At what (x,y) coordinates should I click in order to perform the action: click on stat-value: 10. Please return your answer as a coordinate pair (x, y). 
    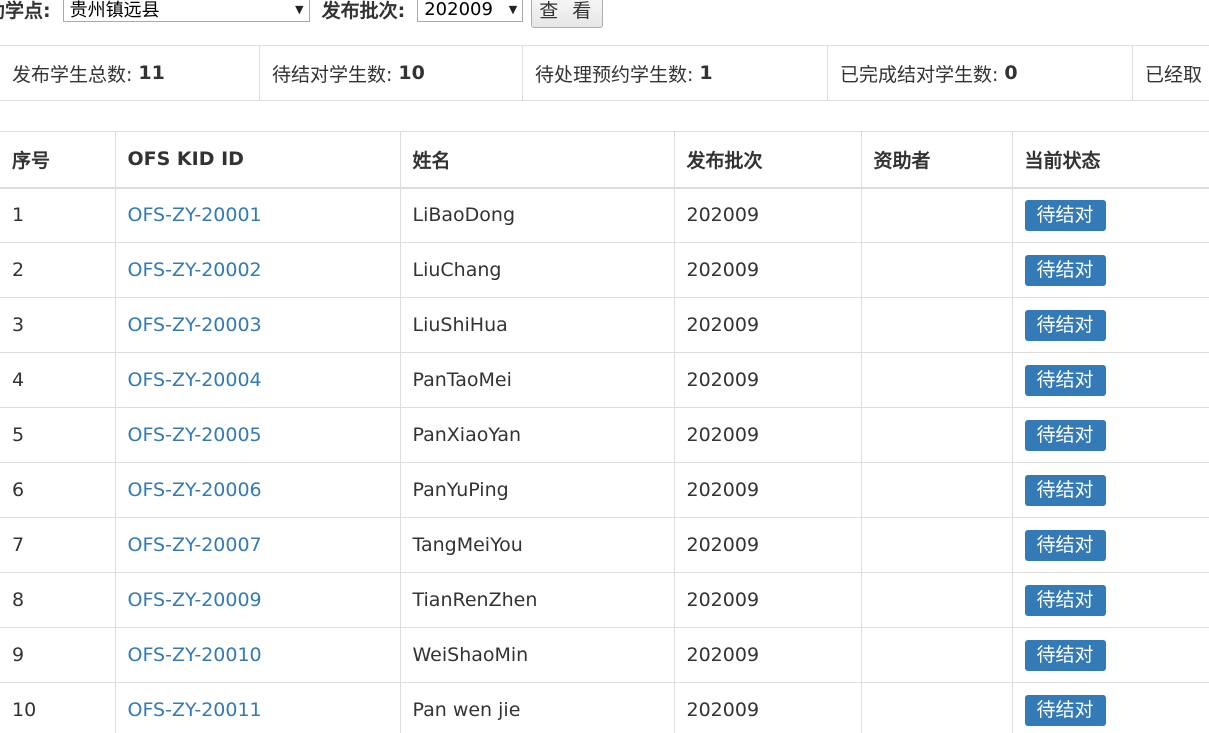
    Looking at the image, I should click on (411, 73).